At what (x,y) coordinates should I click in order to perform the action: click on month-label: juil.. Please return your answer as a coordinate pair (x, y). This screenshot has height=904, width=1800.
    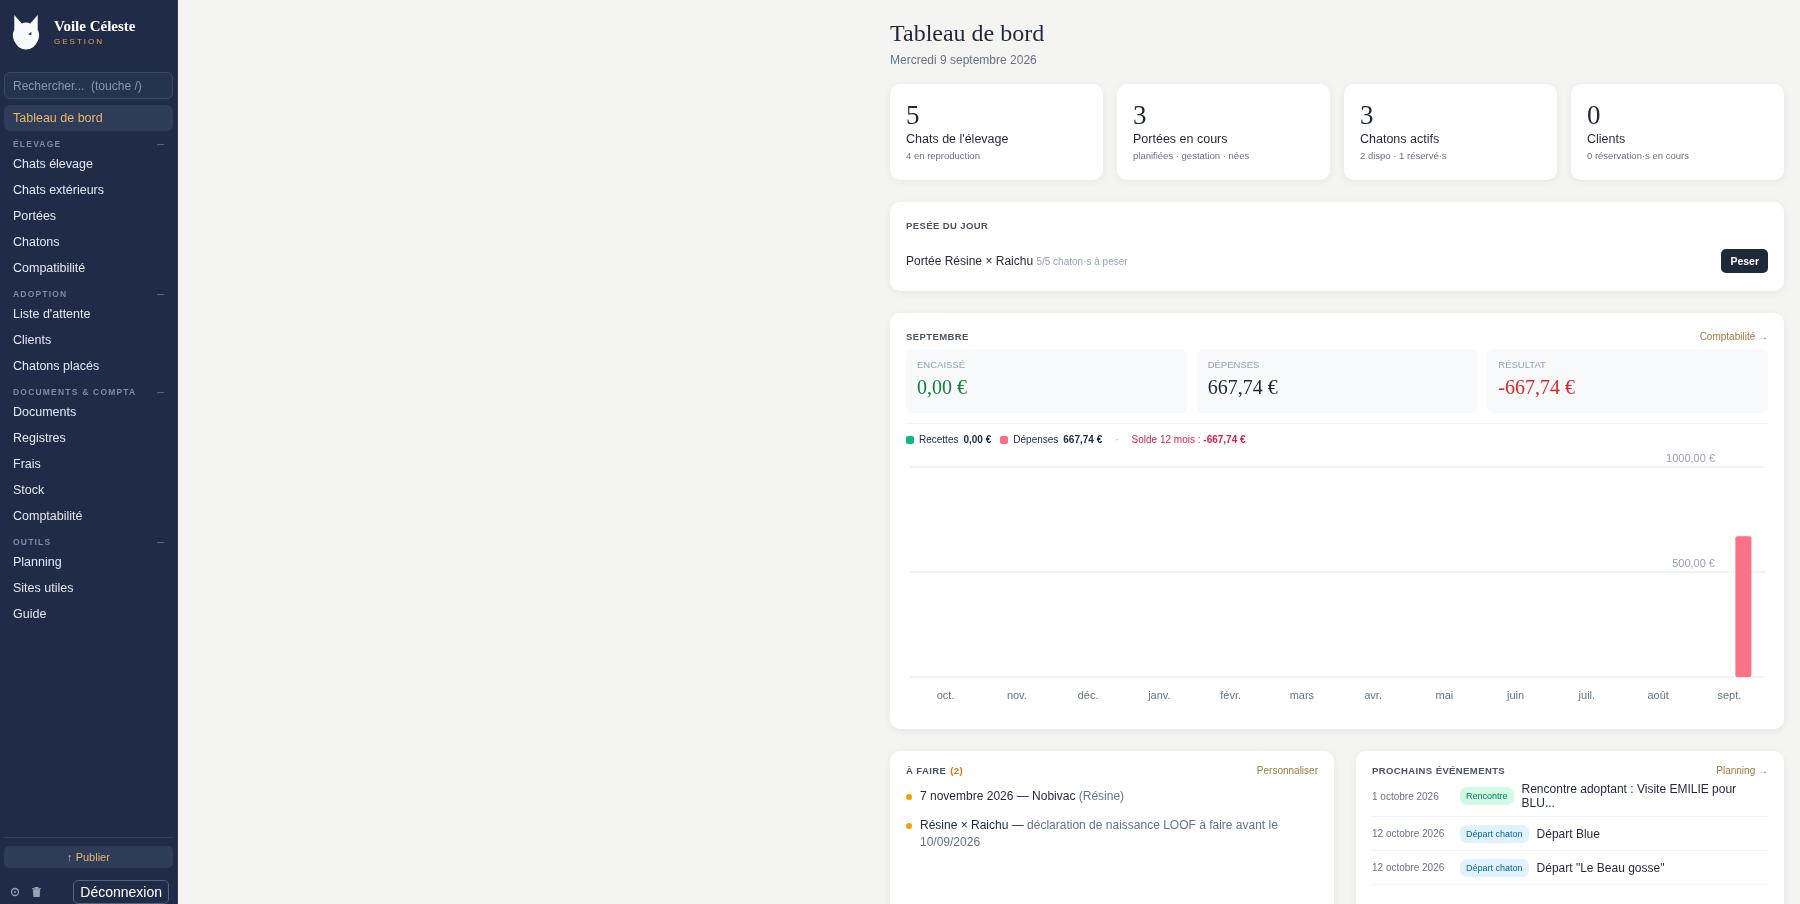
    Looking at the image, I should click on (1587, 695).